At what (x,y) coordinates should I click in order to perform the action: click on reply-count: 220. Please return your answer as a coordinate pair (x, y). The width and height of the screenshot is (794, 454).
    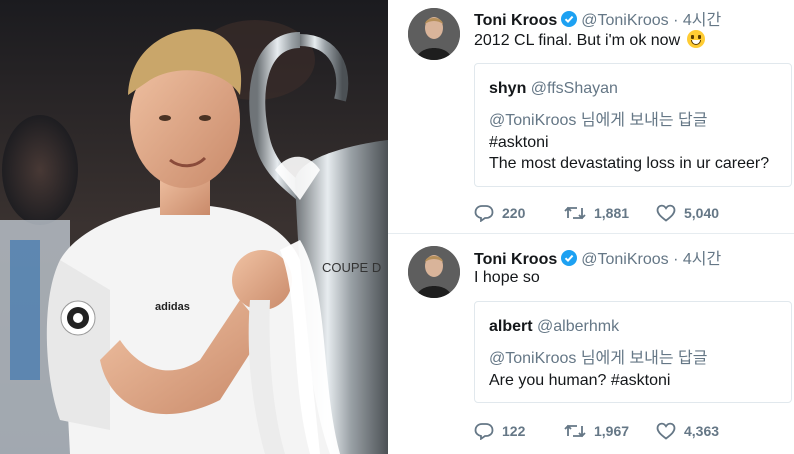
    Looking at the image, I should click on (514, 213).